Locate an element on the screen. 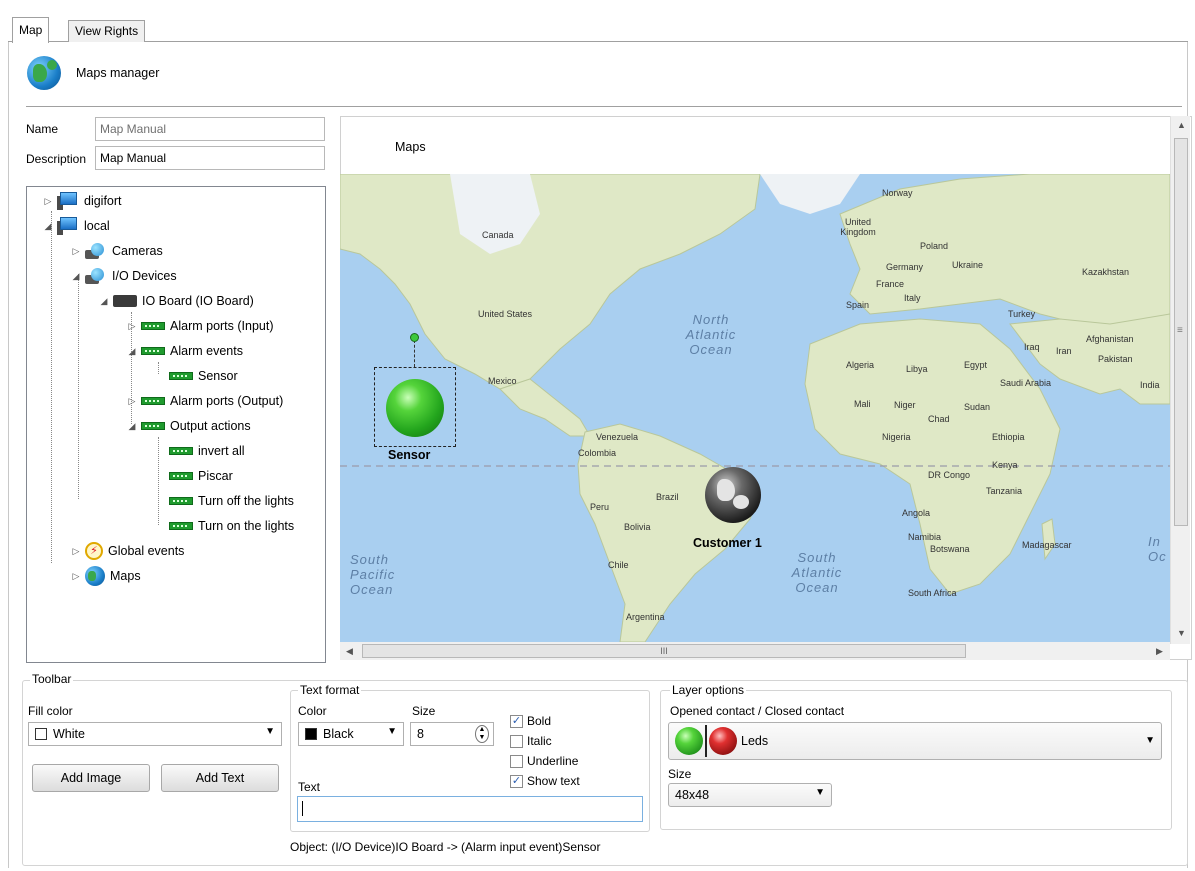 This screenshot has width=1195, height=871. tree-node-alarm-ports-output: ▷ Alarm ports (Output) is located at coordinates (205, 401).